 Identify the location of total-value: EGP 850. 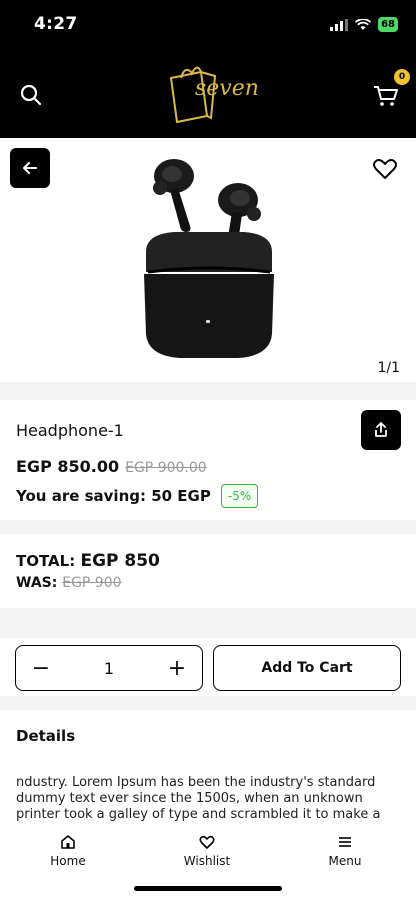
(120, 561).